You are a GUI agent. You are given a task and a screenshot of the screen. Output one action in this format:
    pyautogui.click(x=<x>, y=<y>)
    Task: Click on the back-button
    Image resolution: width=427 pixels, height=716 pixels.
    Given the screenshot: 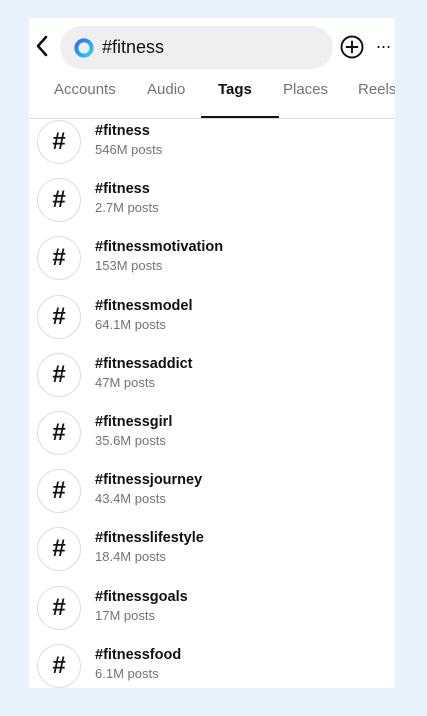 What is the action you would take?
    pyautogui.click(x=42, y=46)
    